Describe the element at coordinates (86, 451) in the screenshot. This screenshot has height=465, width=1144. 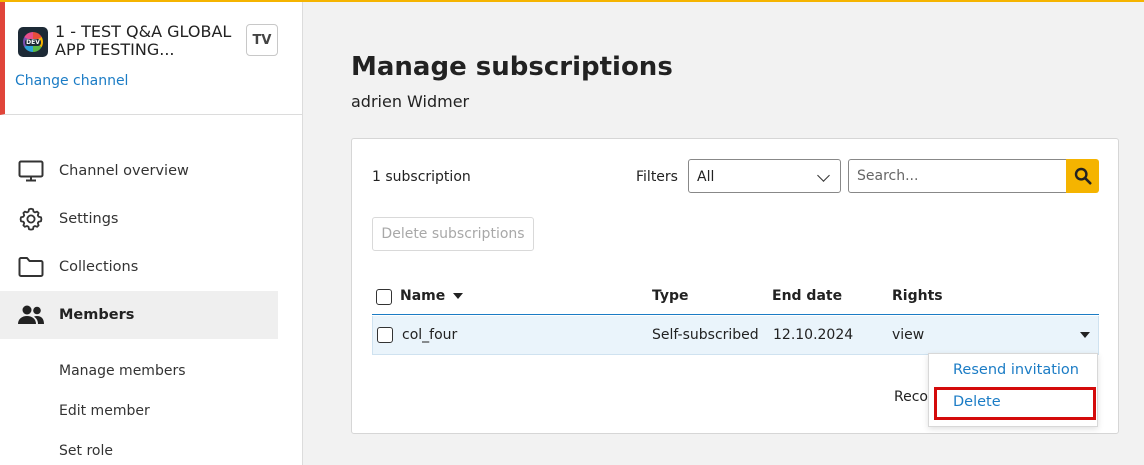
I see `sidebar-subitem-set-role: Set role` at that location.